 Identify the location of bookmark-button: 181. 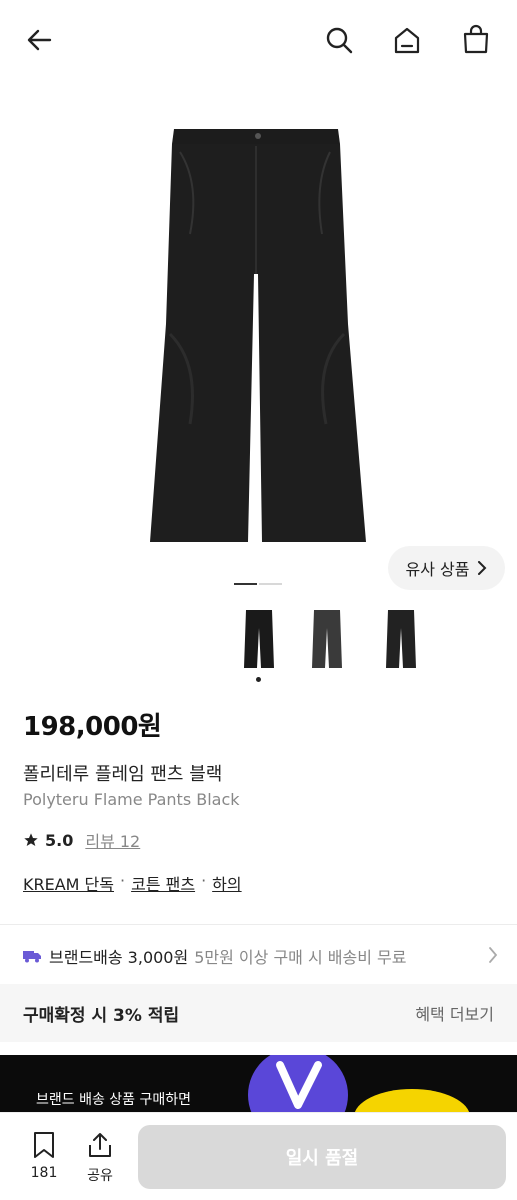
(44, 1161).